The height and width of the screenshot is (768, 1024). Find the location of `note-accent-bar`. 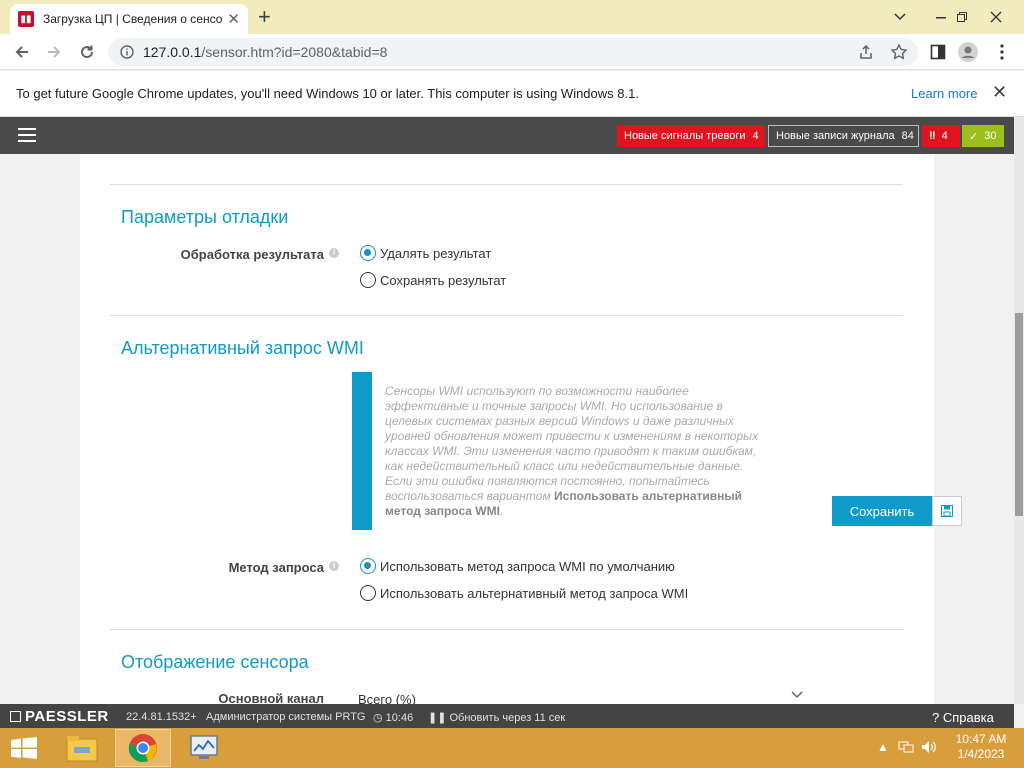

note-accent-bar is located at coordinates (362, 451).